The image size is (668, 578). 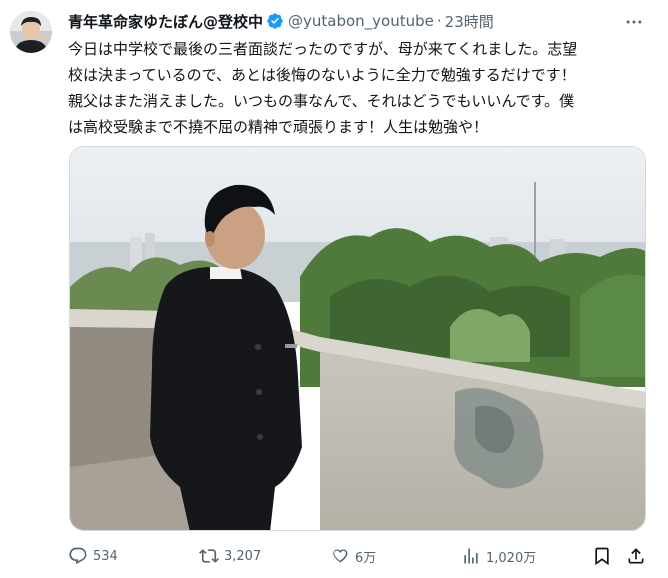 I want to click on tweet-text-line: 今日は中学校で最後の三者面談だったのですが、母が来てくれました。志望, so click(x=323, y=49).